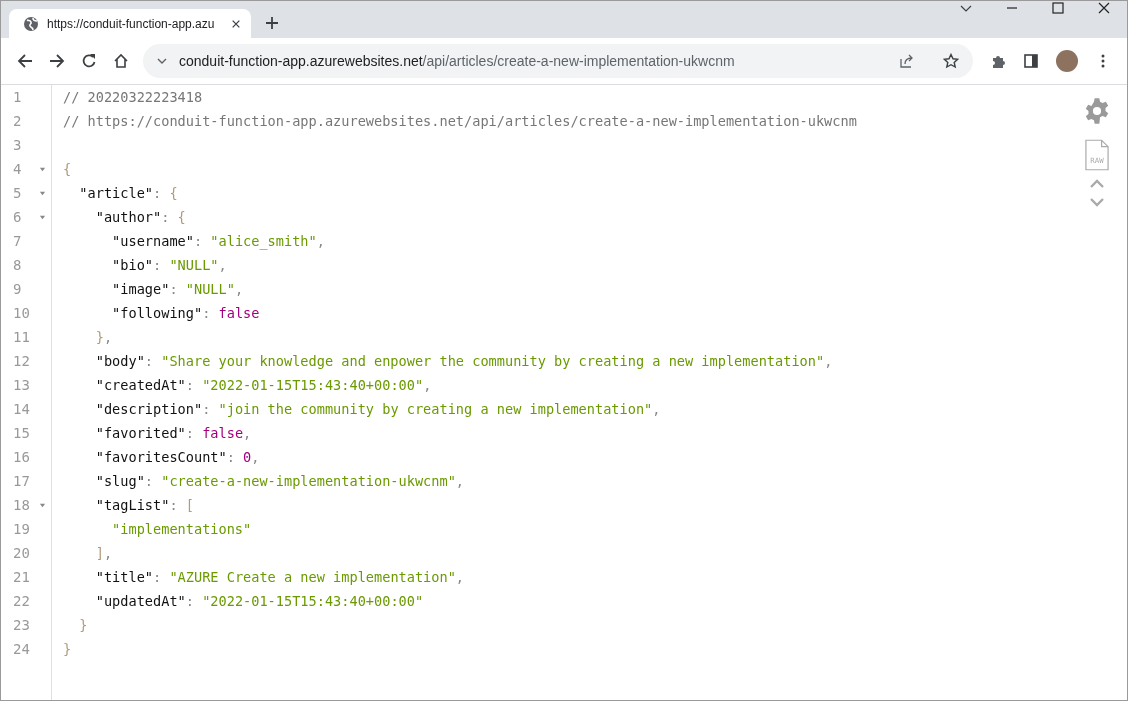 The image size is (1128, 701). What do you see at coordinates (89, 61) in the screenshot?
I see `reload-icon` at bounding box center [89, 61].